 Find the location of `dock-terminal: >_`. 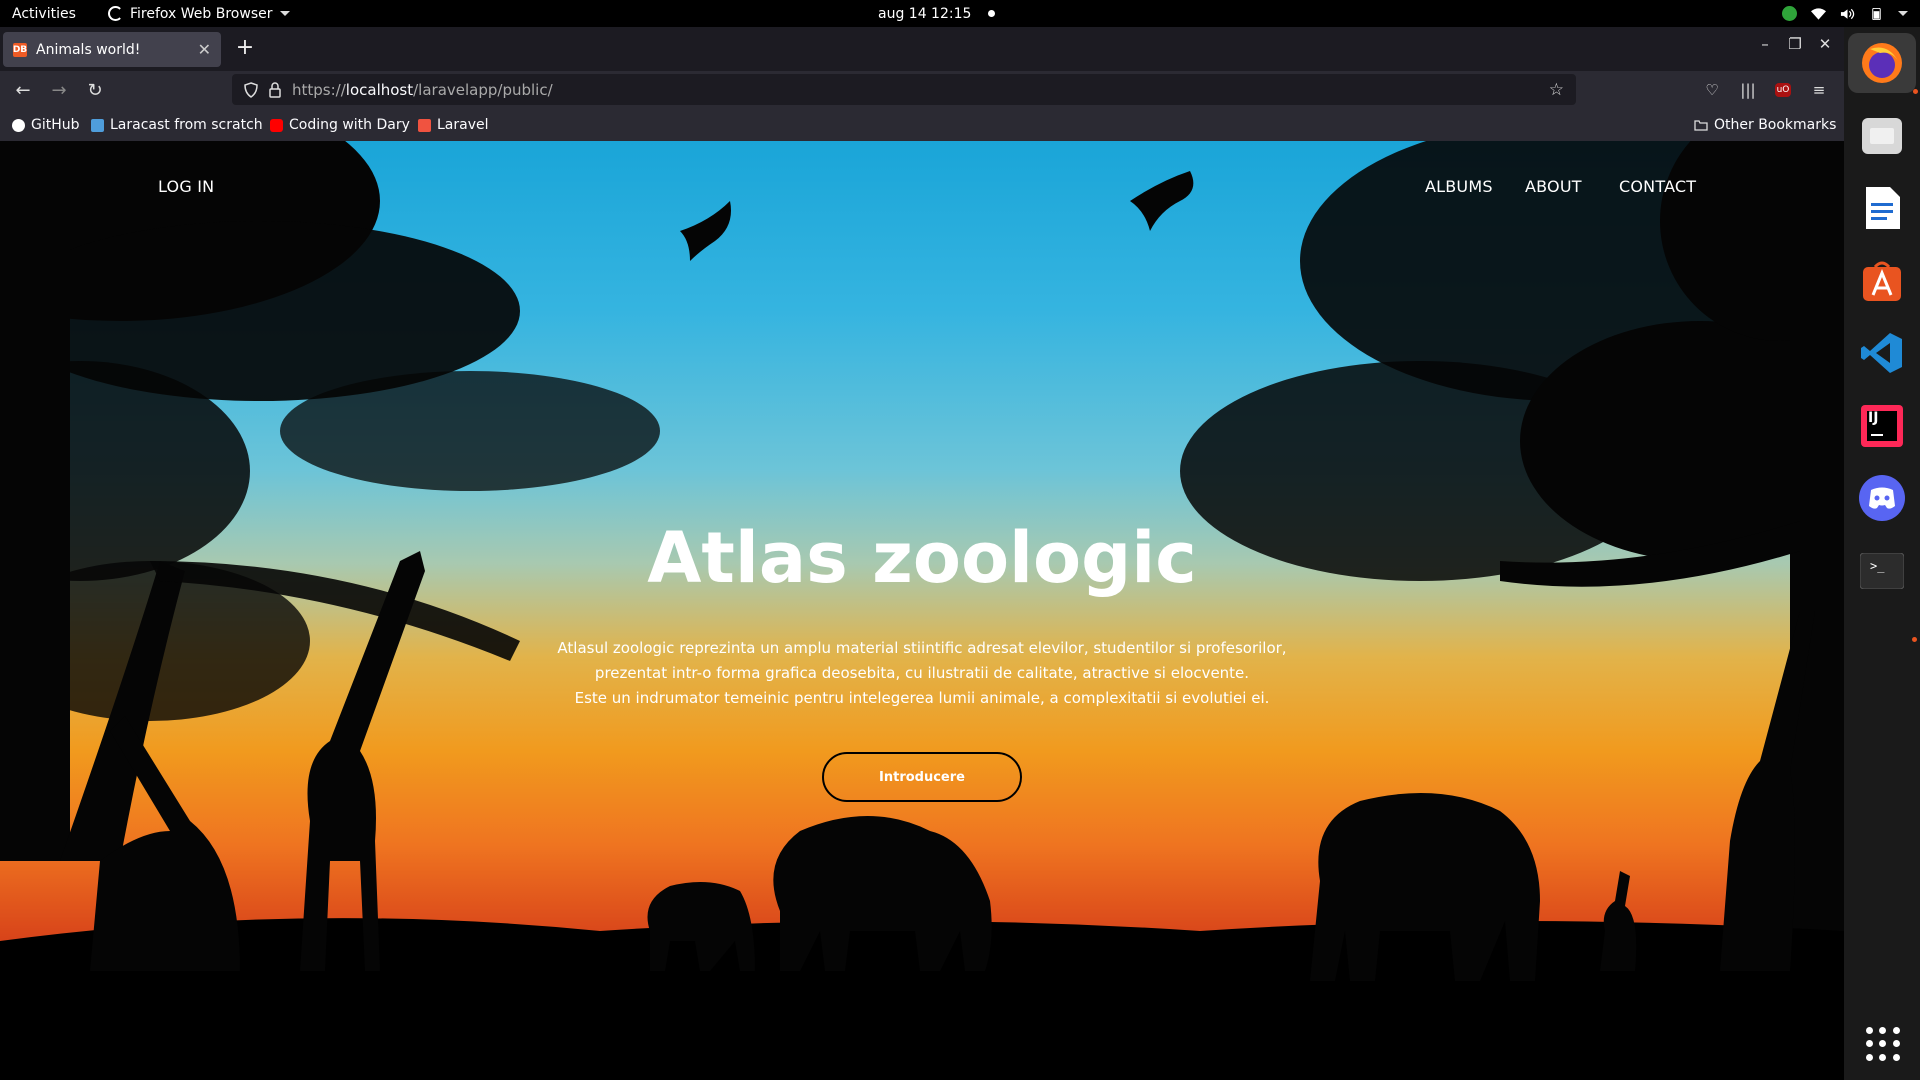

dock-terminal: >_ is located at coordinates (1882, 571).